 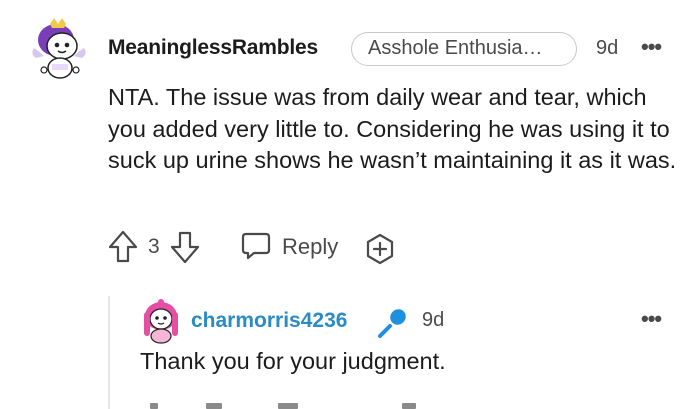 What do you see at coordinates (256, 246) in the screenshot?
I see `chat-bubble-icon` at bounding box center [256, 246].